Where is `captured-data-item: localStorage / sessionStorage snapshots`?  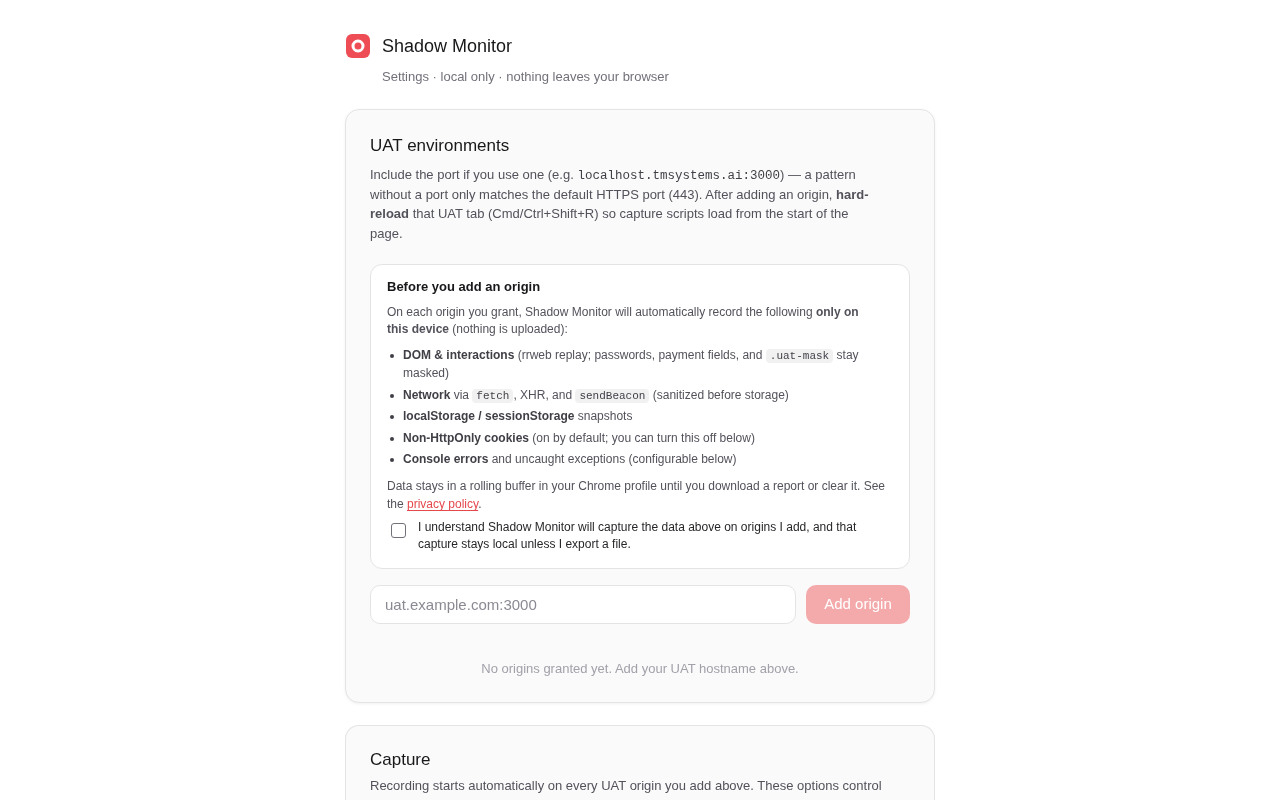
captured-data-item: localStorage / sessionStorage snapshots is located at coordinates (518, 416).